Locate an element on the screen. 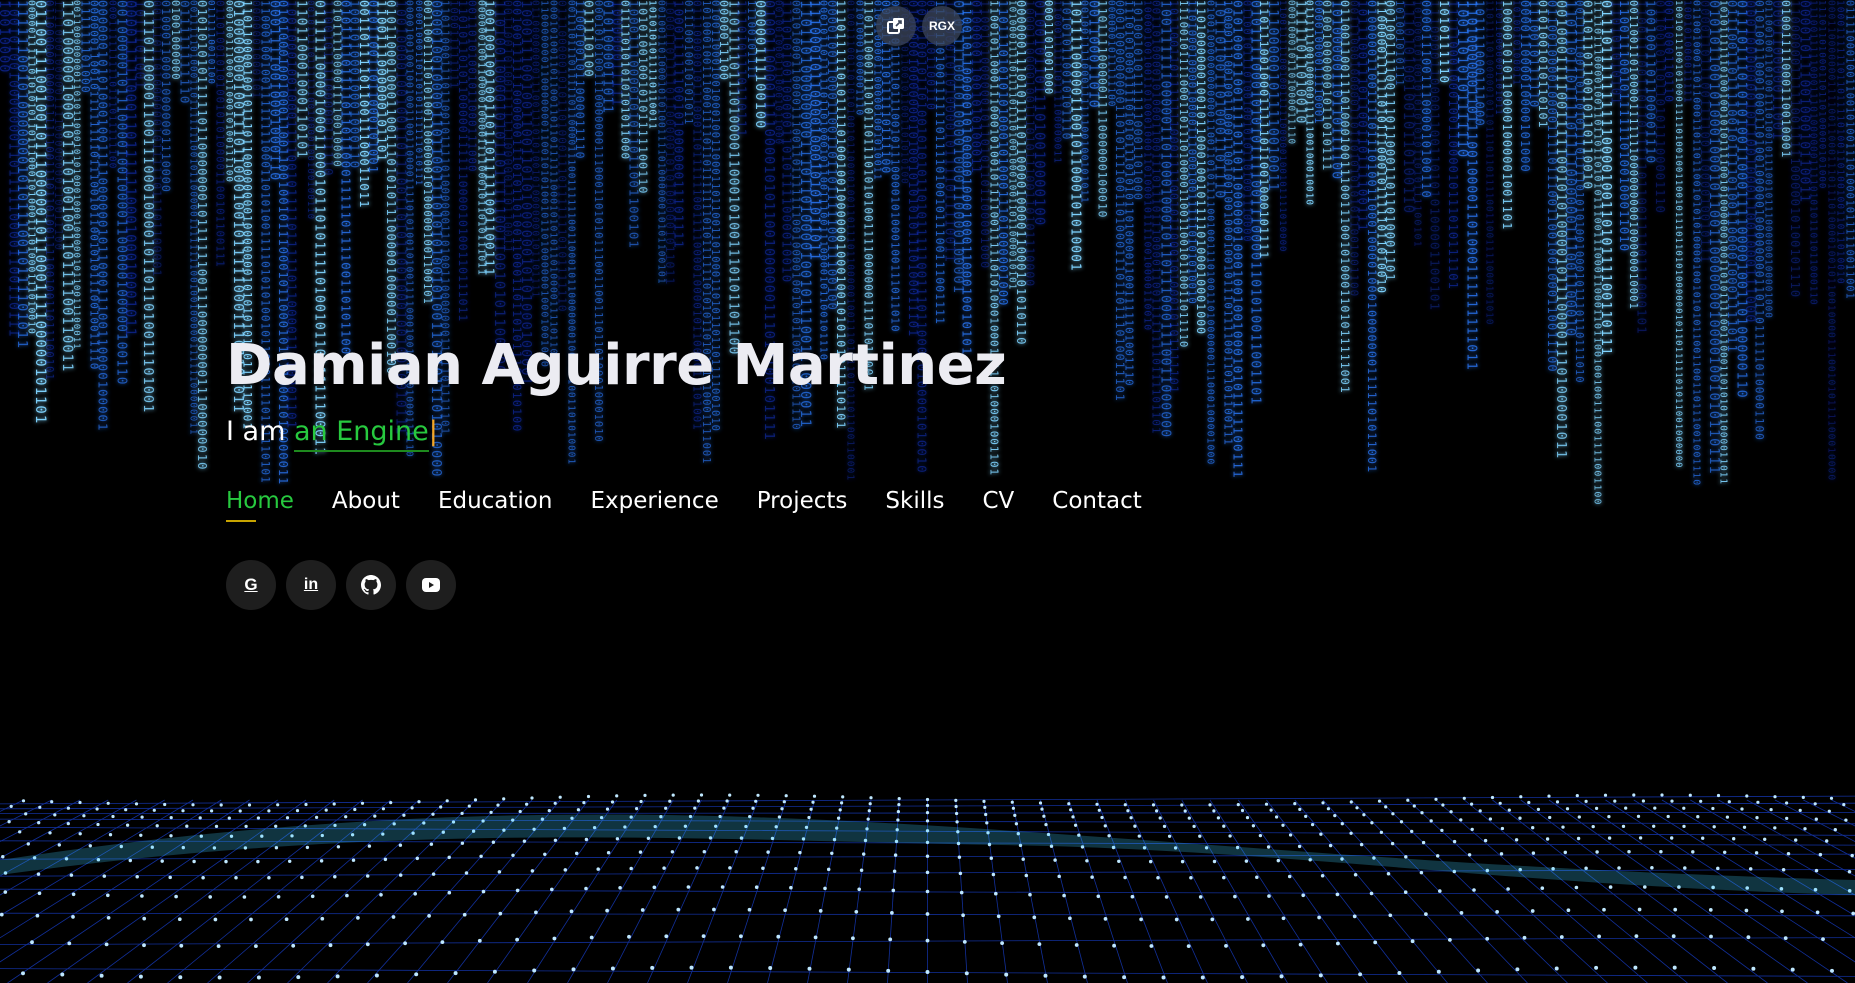  nav-skills: Skills is located at coordinates (914, 505).